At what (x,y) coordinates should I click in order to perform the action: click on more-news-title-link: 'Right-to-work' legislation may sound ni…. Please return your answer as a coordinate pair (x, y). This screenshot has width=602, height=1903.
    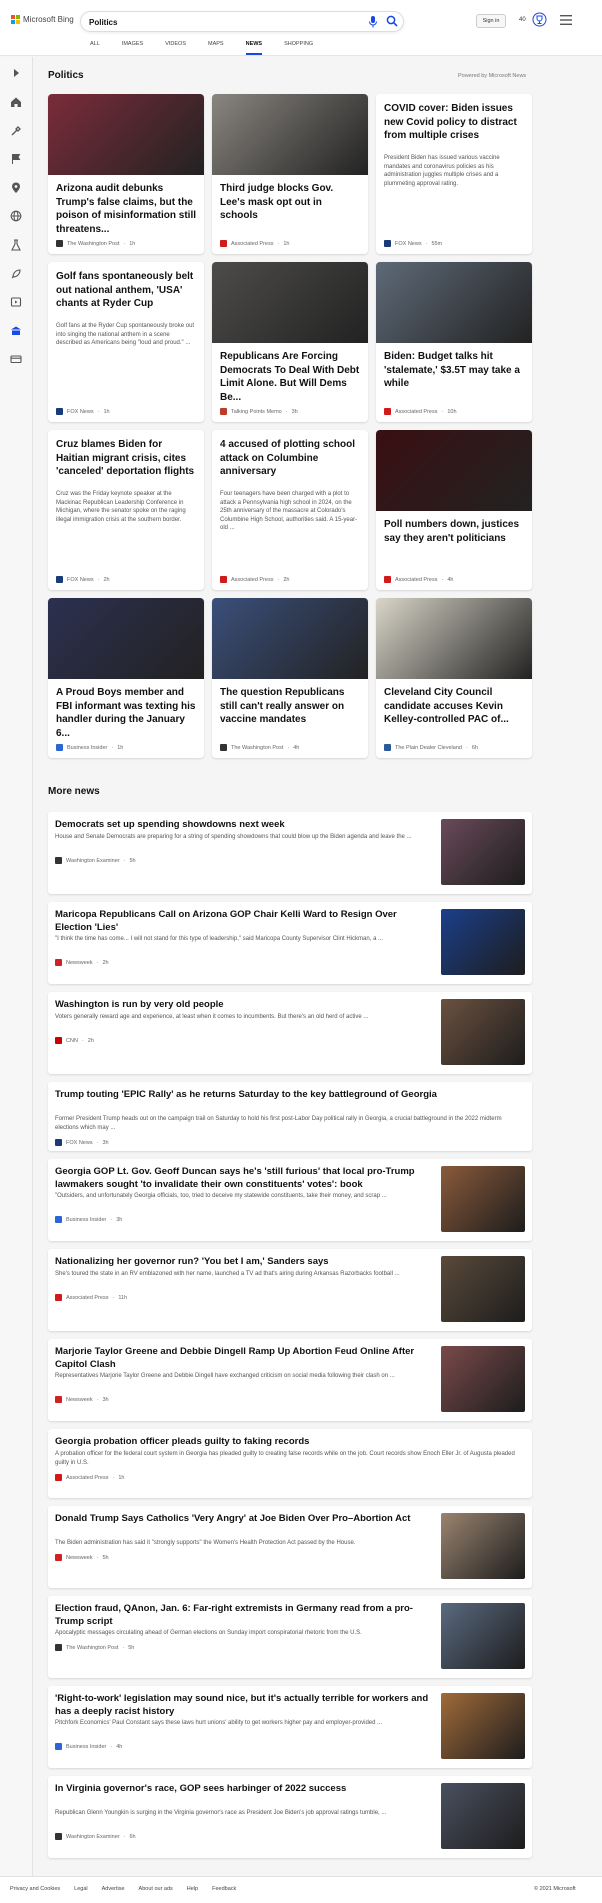
    Looking at the image, I should click on (245, 1705).